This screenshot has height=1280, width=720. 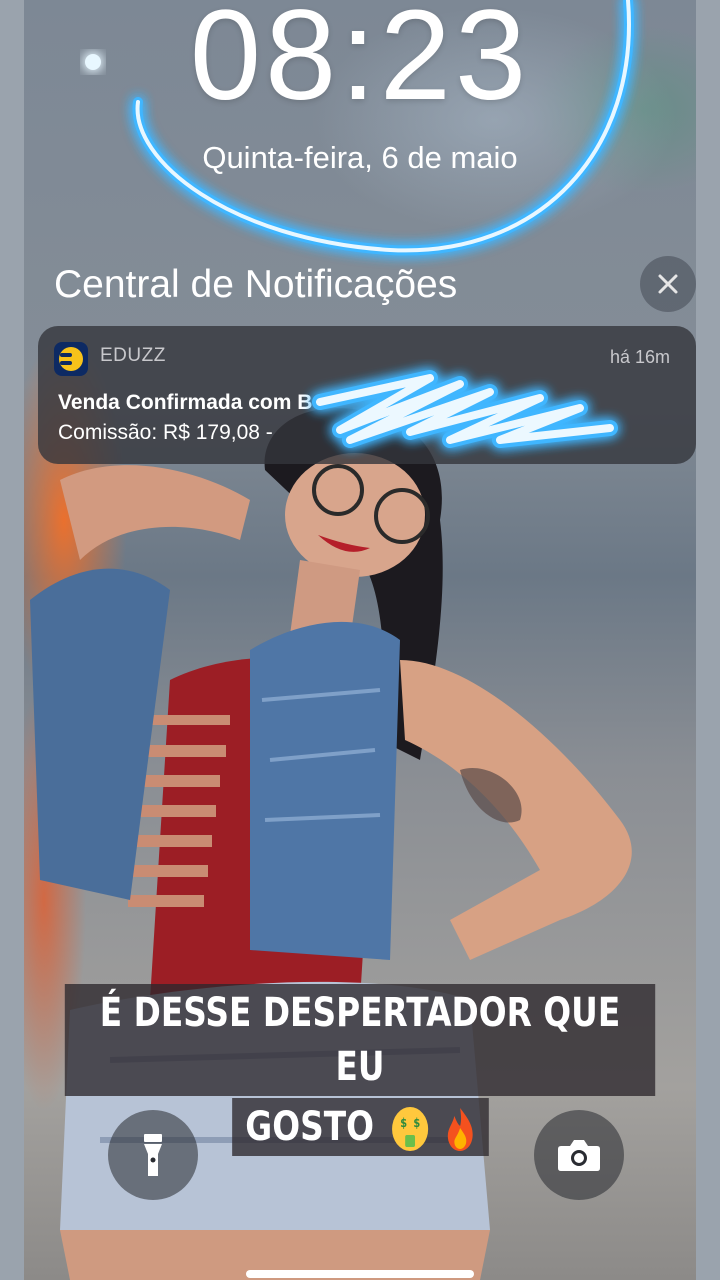 I want to click on flashlight-button, so click(x=153, y=1155).